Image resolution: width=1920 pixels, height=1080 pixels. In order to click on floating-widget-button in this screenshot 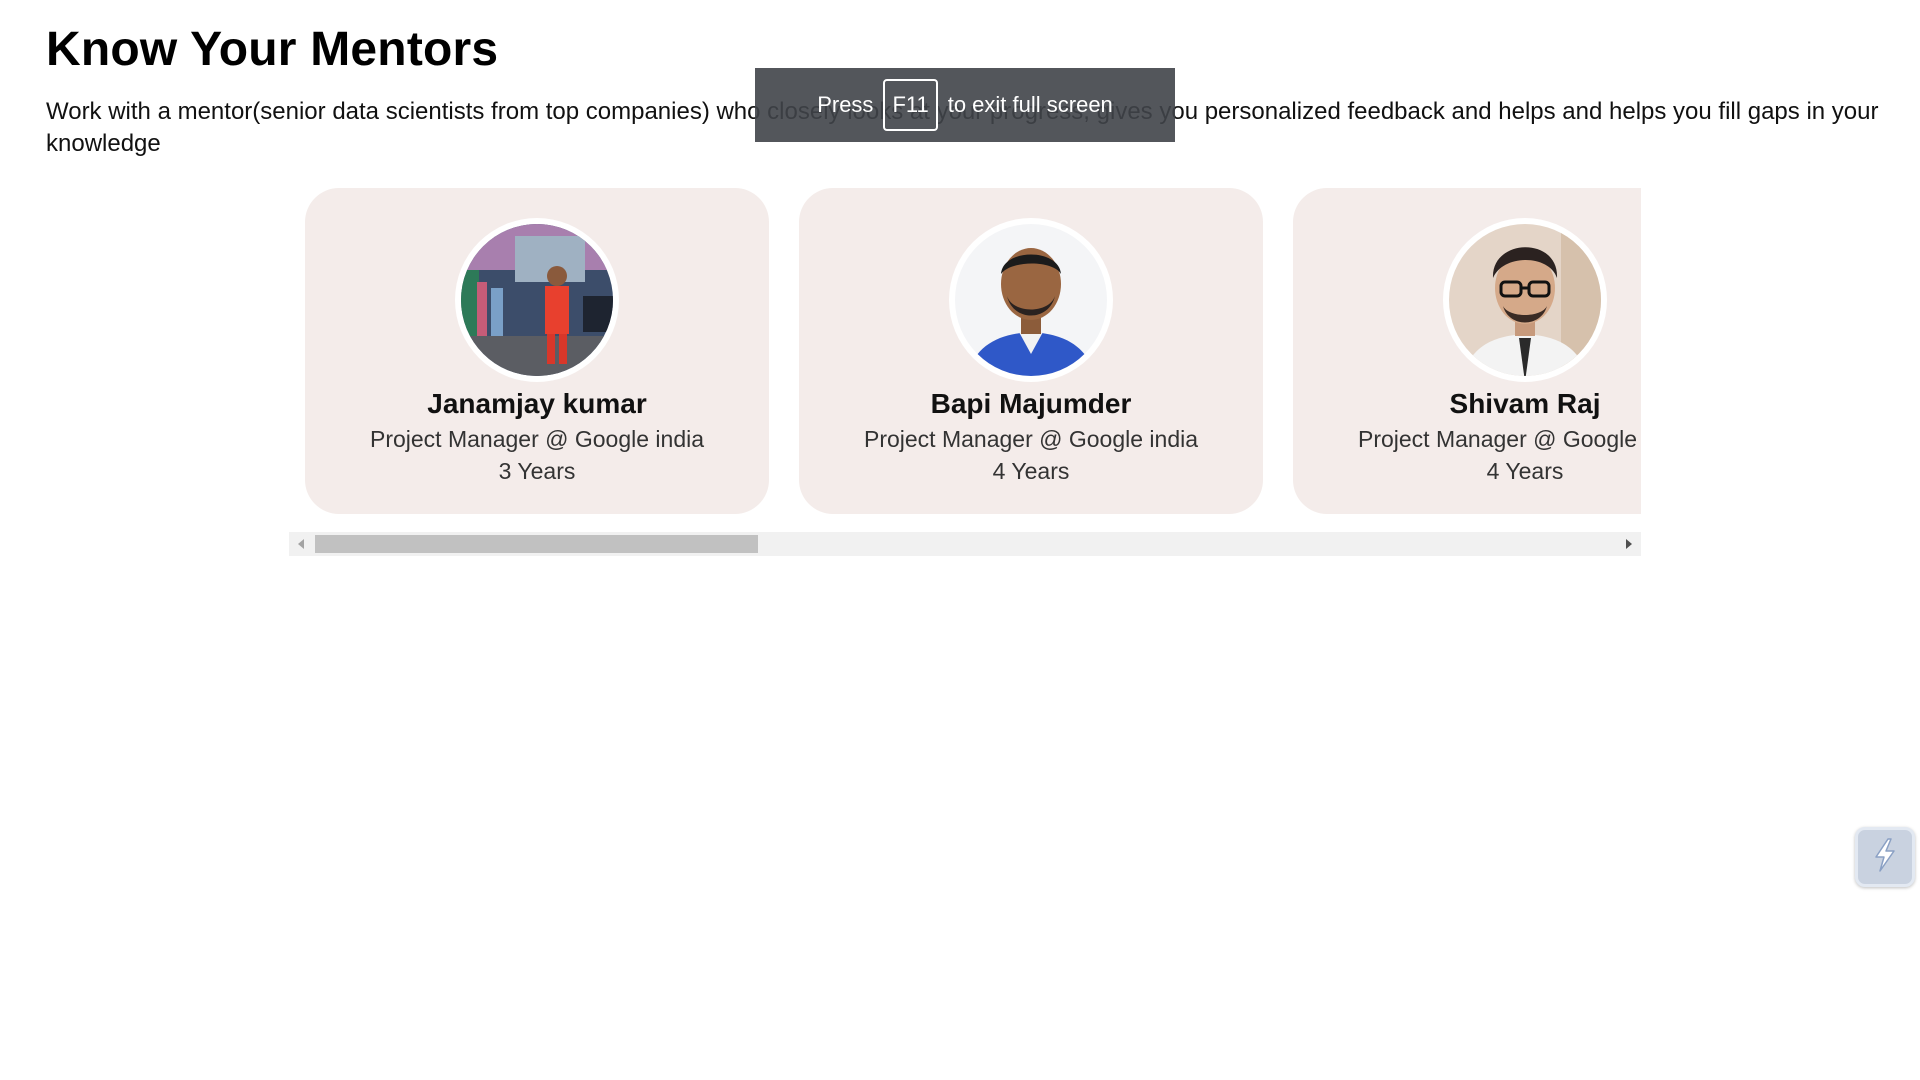, I will do `click(1885, 857)`.